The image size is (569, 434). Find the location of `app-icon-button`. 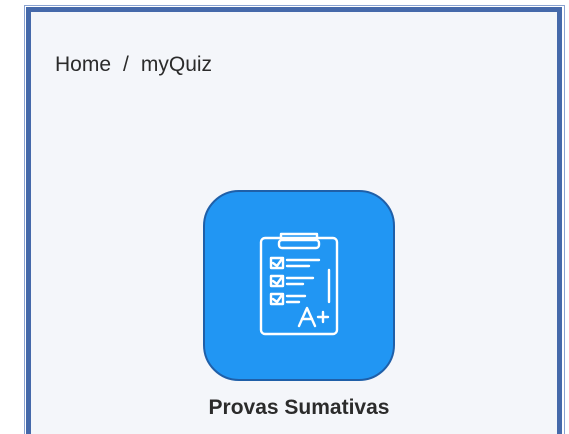

app-icon-button is located at coordinates (299, 285).